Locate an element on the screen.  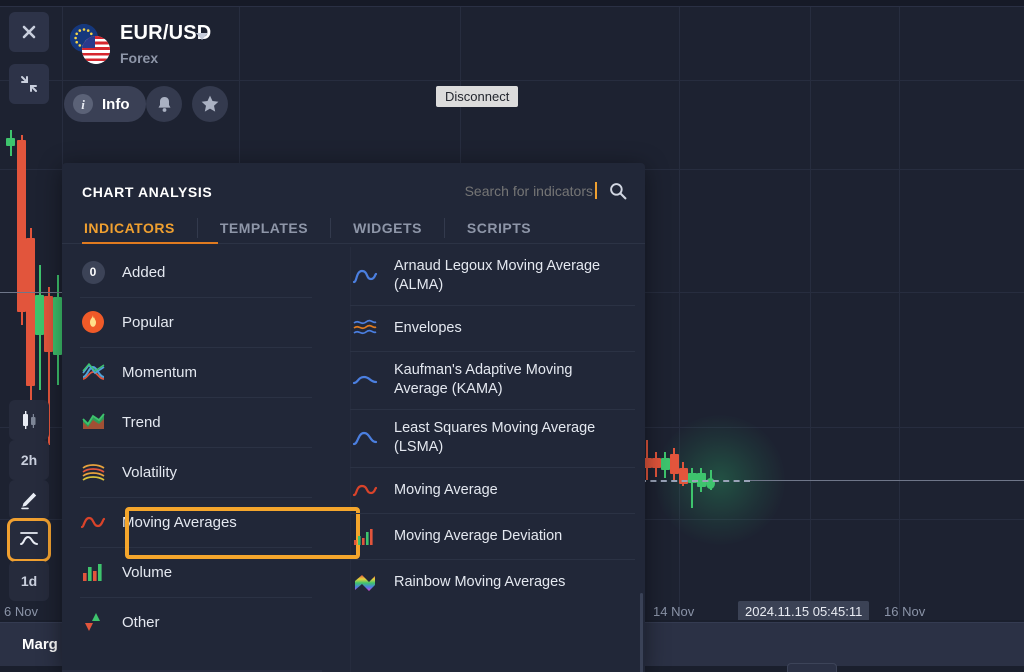
tab-widgets: WIDGETS is located at coordinates (387, 228).